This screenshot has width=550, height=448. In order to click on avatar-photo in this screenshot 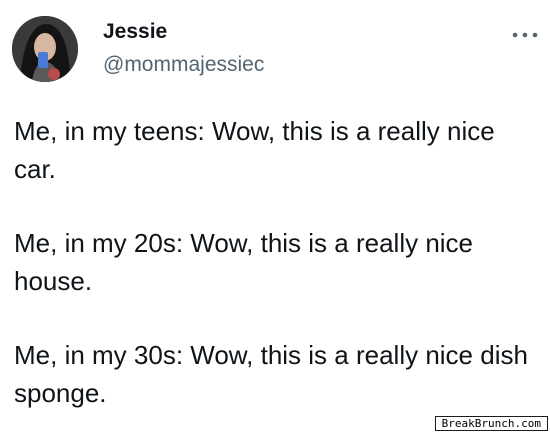, I will do `click(45, 49)`.